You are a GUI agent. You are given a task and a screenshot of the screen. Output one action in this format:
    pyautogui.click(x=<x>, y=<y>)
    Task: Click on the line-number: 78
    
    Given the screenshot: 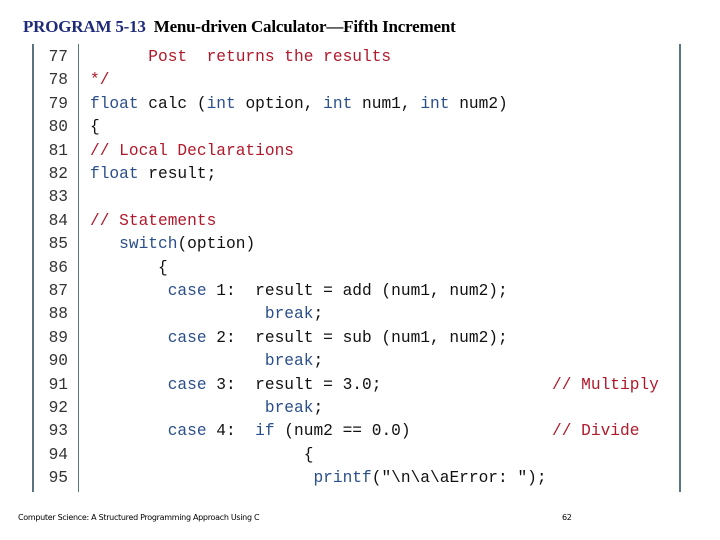 What is the action you would take?
    pyautogui.click(x=58, y=80)
    